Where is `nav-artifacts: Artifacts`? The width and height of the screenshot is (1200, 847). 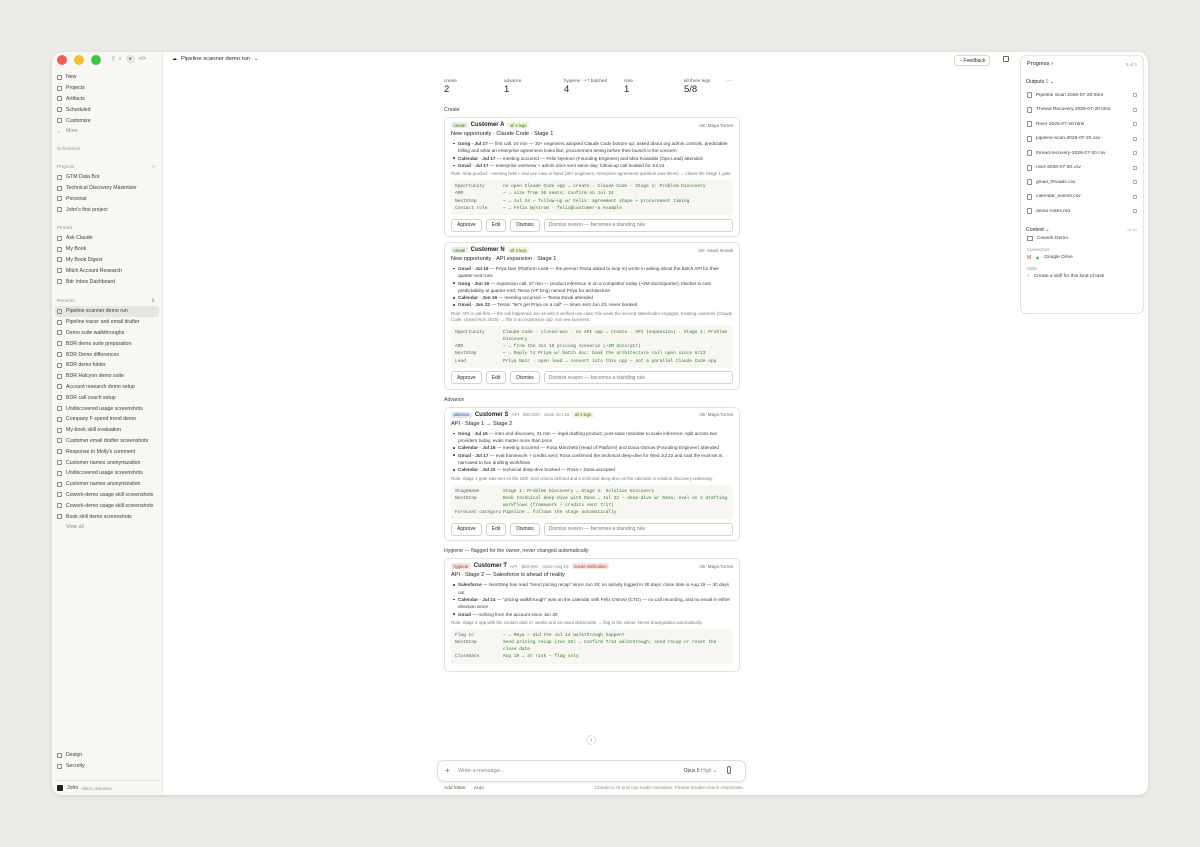 nav-artifacts: Artifacts is located at coordinates (107, 99).